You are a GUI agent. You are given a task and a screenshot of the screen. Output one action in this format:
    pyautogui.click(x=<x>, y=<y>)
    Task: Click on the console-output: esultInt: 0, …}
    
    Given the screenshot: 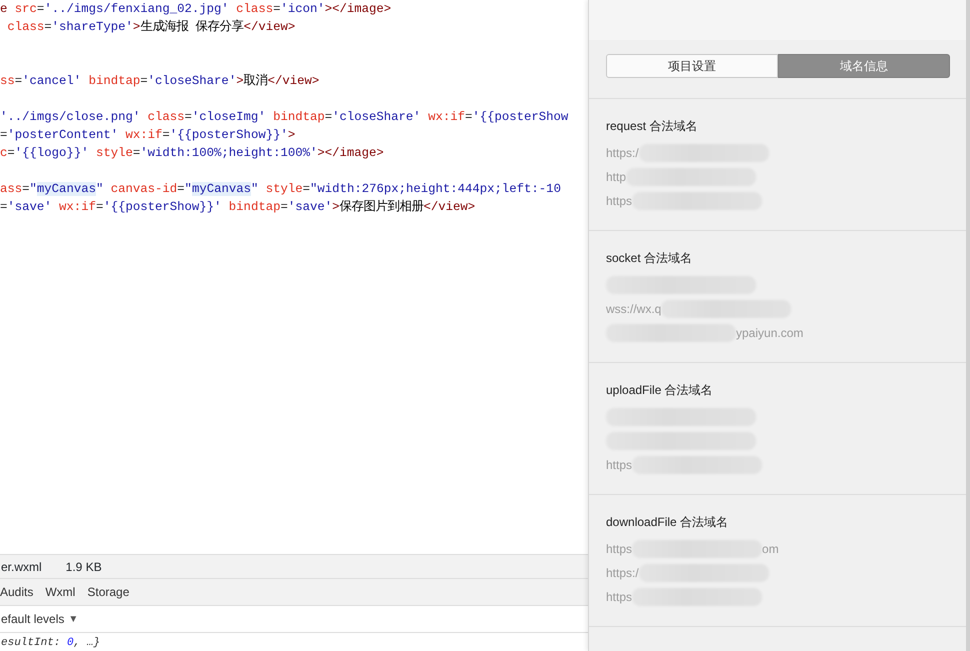 What is the action you would take?
    pyautogui.click(x=51, y=643)
    